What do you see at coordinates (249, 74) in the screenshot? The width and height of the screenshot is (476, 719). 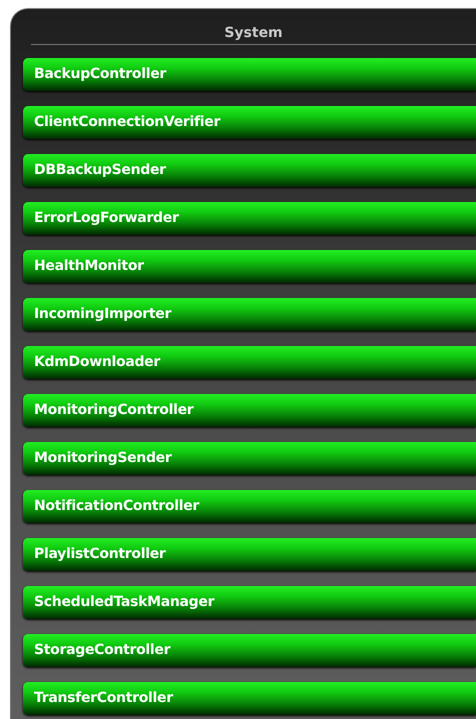 I see `service-button: BackupController` at bounding box center [249, 74].